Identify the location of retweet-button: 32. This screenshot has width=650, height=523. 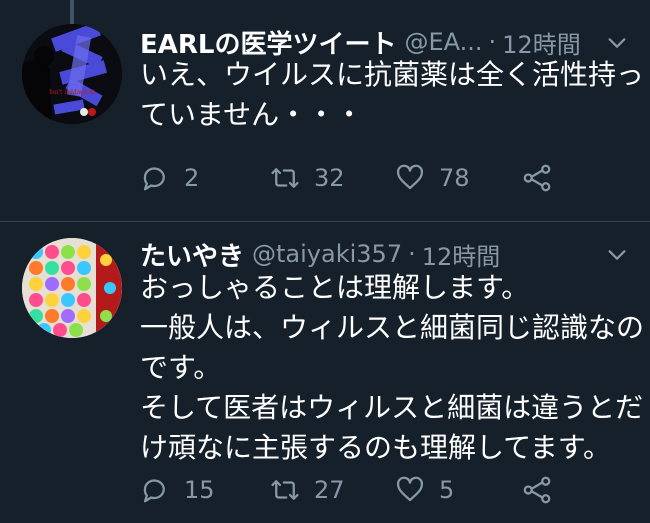
(307, 178).